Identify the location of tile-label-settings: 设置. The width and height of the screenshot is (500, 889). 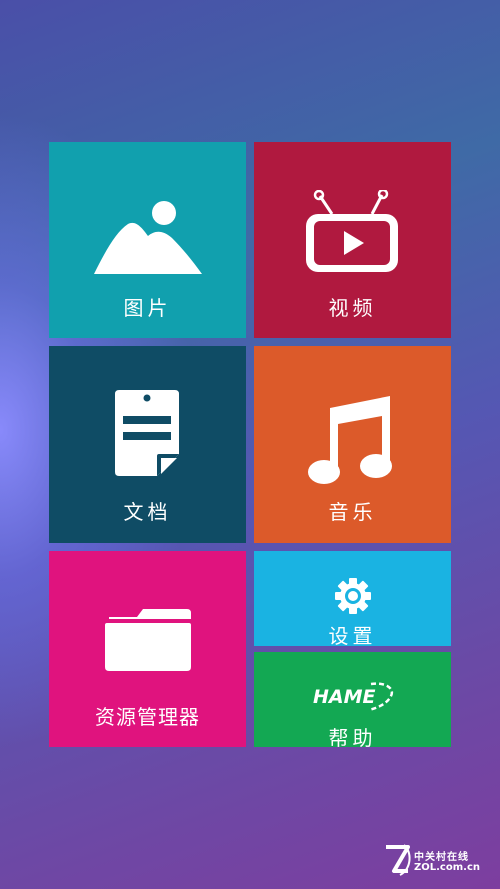
(352, 636).